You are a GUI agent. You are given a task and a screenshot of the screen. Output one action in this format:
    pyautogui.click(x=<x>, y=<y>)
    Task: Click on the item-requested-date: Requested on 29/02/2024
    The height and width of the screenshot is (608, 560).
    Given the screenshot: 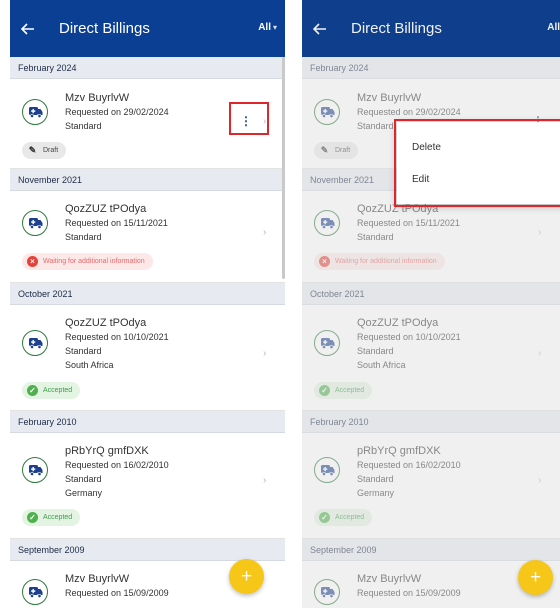 What is the action you would take?
    pyautogui.click(x=117, y=112)
    